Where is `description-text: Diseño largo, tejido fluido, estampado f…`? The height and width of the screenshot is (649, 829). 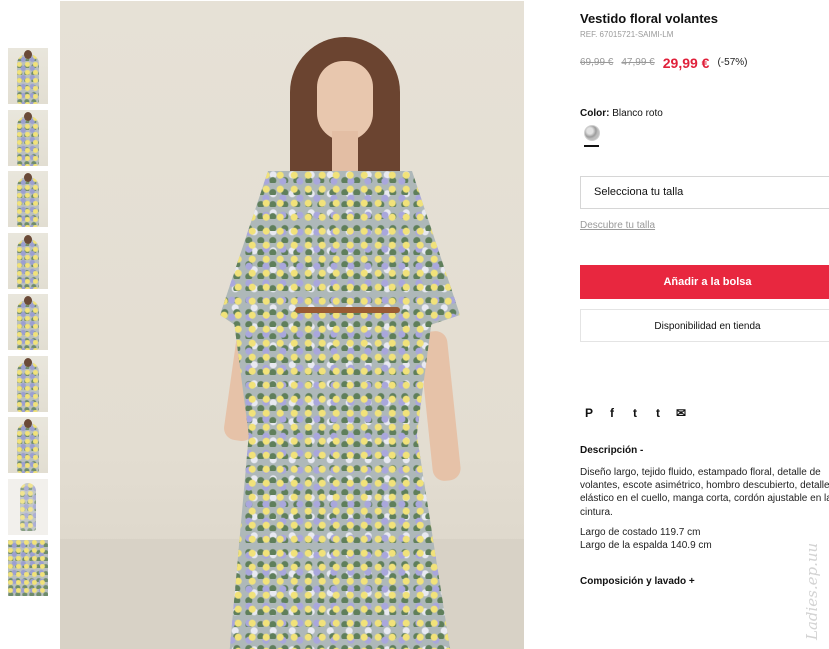 description-text: Diseño largo, tejido fluido, estampado f… is located at coordinates (704, 492).